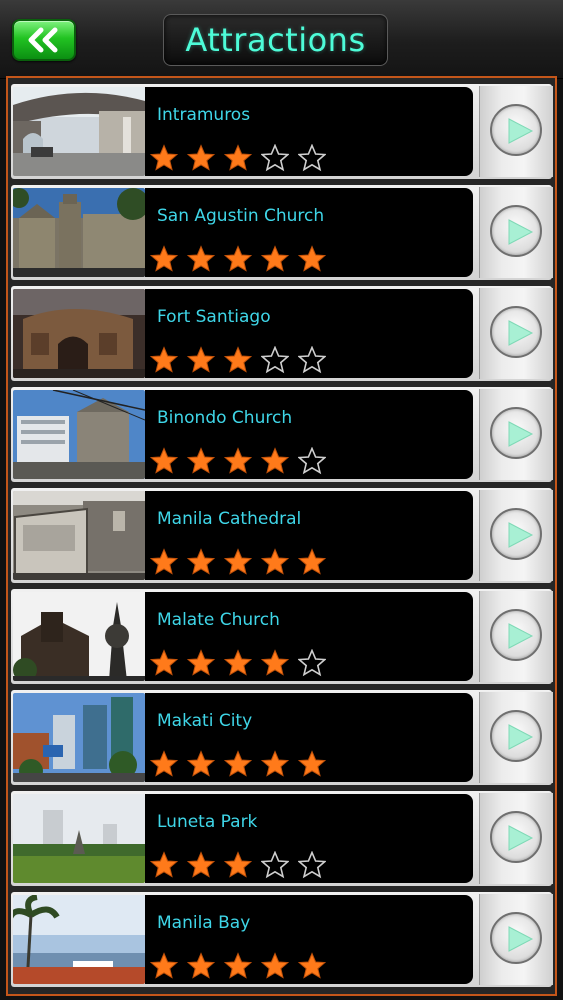 The image size is (563, 1000). What do you see at coordinates (309, 939) in the screenshot?
I see `attraction-info: Manila Bay` at bounding box center [309, 939].